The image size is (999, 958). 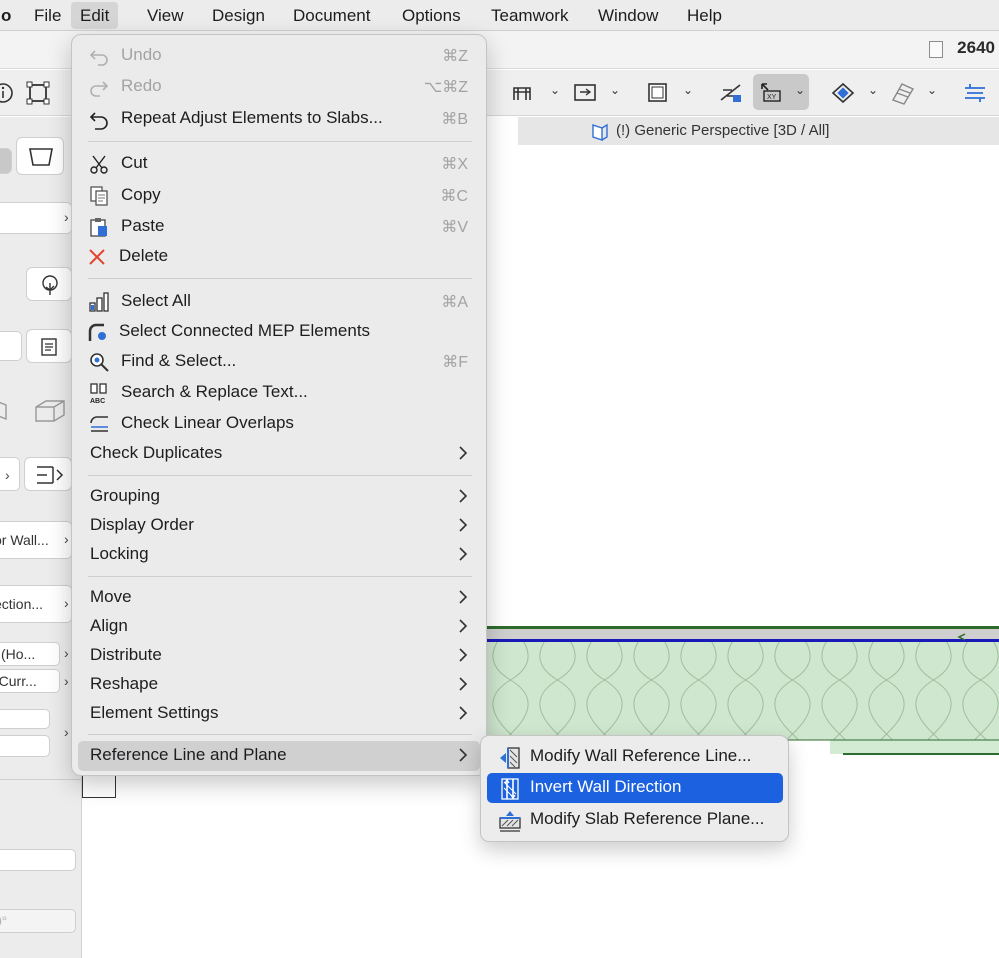 I want to click on info-icon, so click(x=8, y=93).